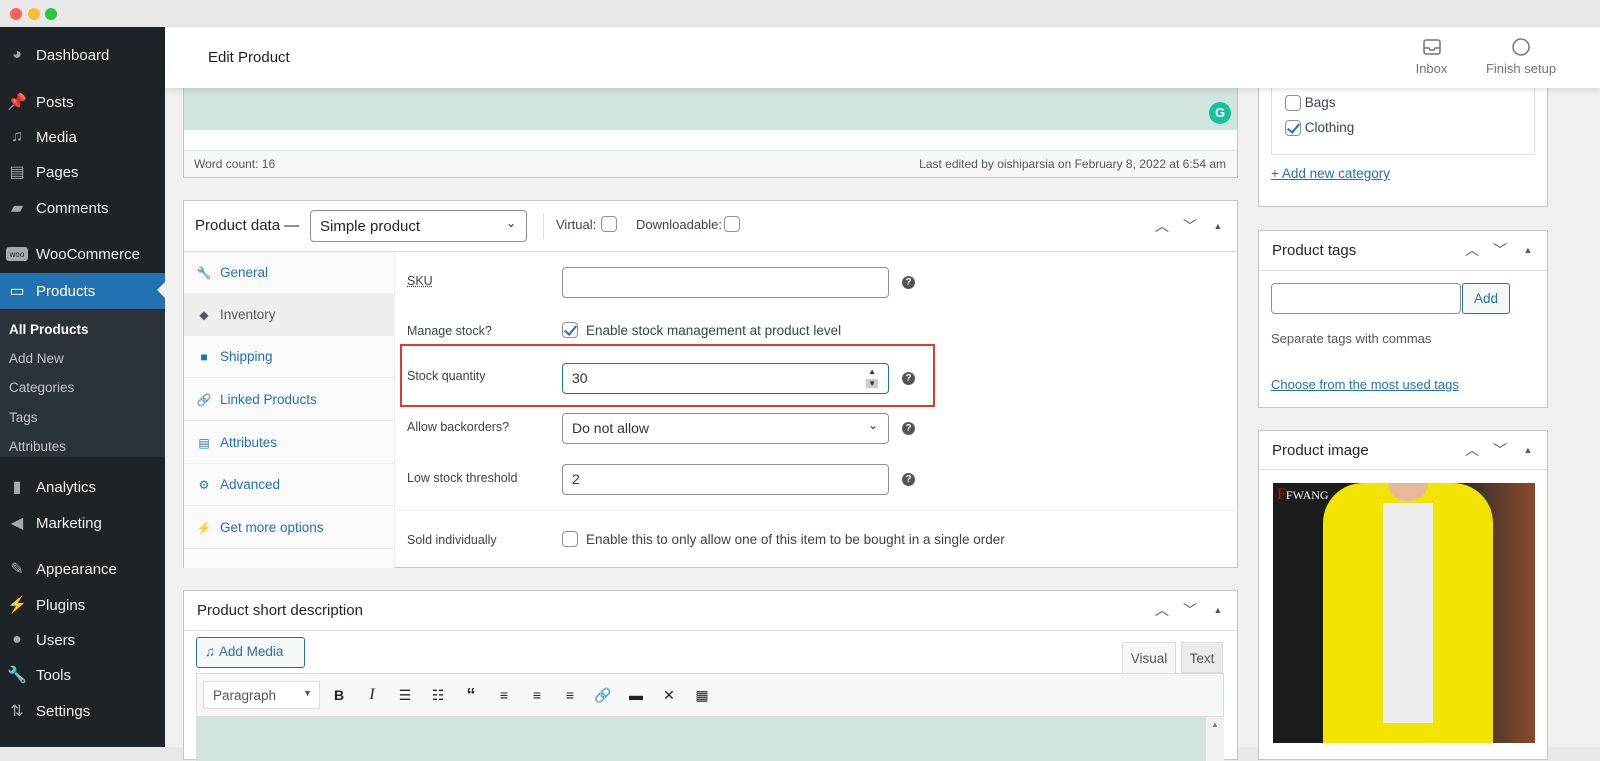 The height and width of the screenshot is (761, 1600). What do you see at coordinates (249, 57) in the screenshot?
I see `page-title: Edit Product` at bounding box center [249, 57].